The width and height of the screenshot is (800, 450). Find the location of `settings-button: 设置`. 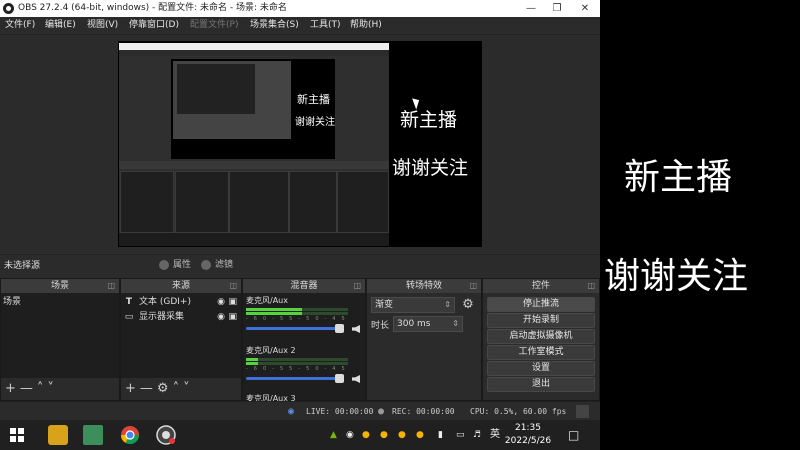

settings-button: 设置 is located at coordinates (541, 368).